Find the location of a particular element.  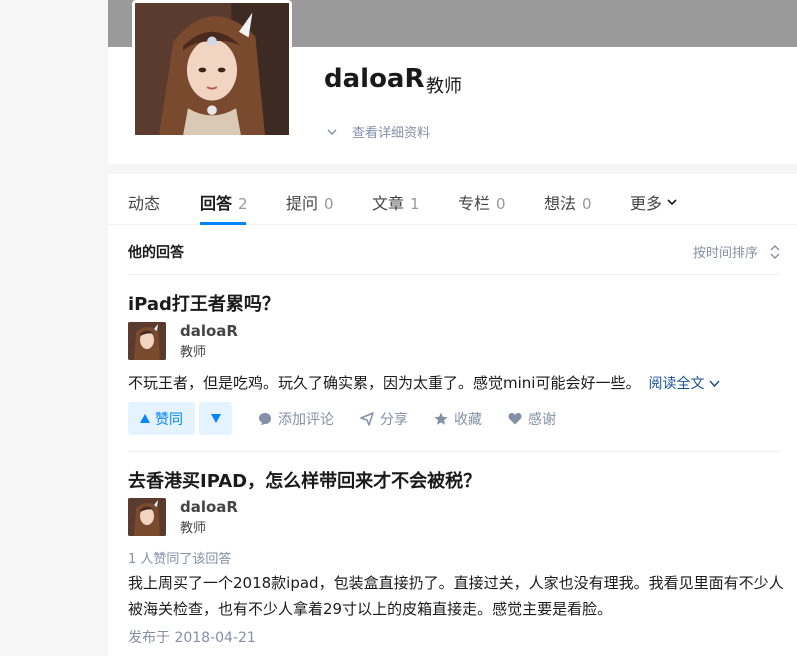

profile-headline: 教师 is located at coordinates (444, 86).